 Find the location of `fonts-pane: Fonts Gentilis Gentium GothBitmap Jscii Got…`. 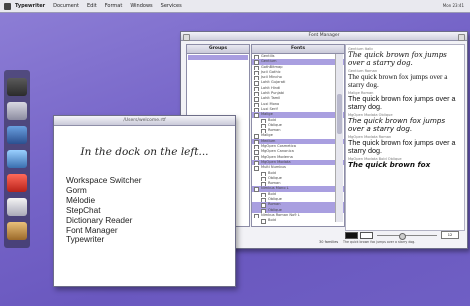

fonts-pane: Fonts Gentilis Gentium GothBitmap Jscii Got… is located at coordinates (298, 135).